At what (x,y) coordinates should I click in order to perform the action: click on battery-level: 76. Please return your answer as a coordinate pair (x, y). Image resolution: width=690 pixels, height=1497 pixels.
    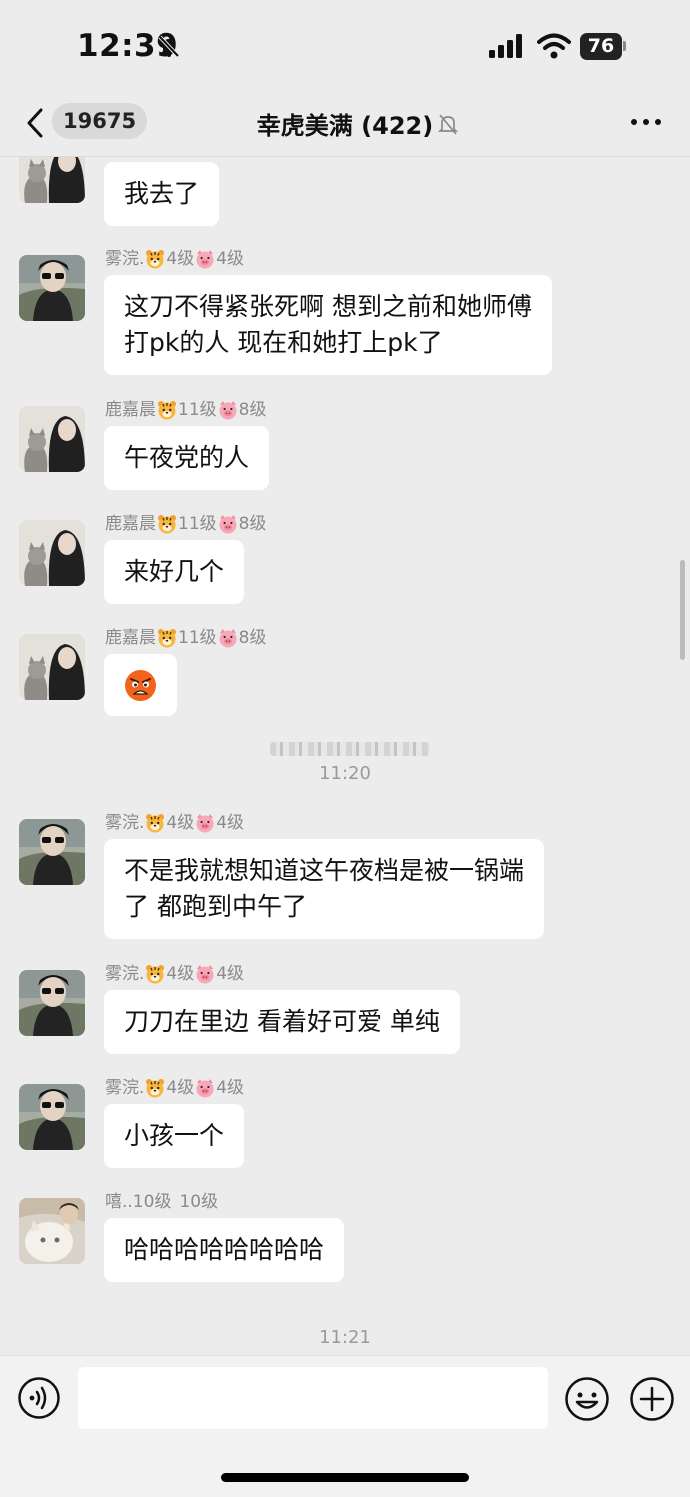
    Looking at the image, I should click on (601, 46).